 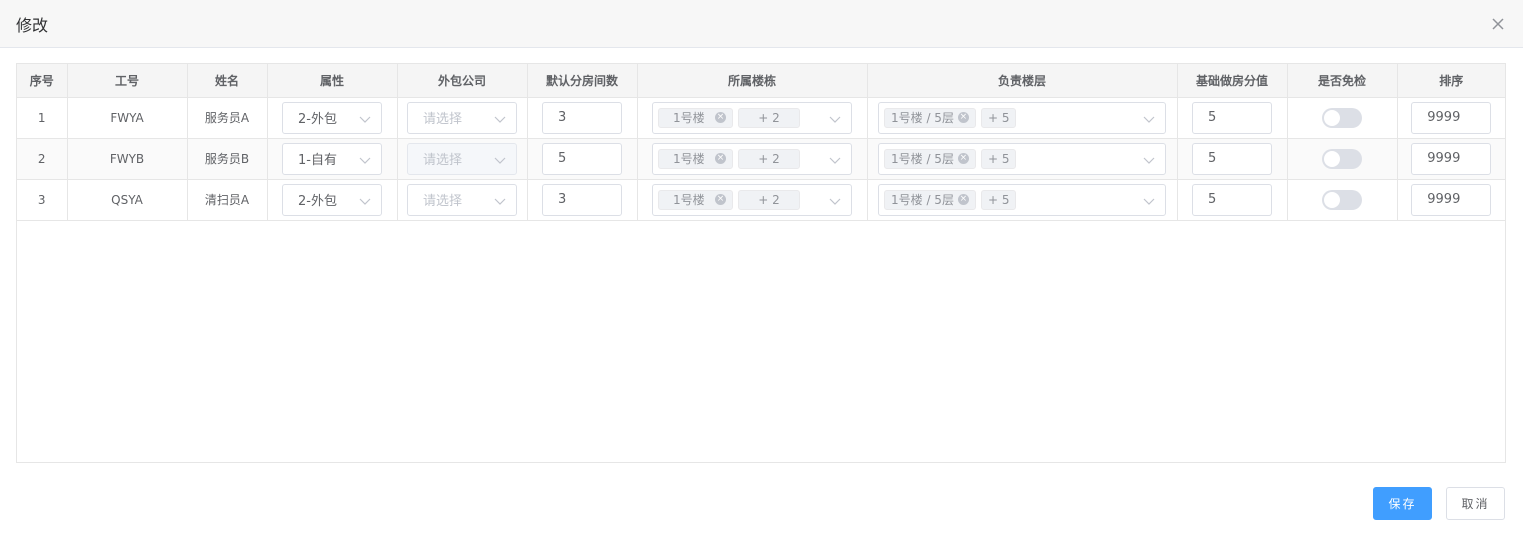 I want to click on index-text: 2, so click(x=41, y=158).